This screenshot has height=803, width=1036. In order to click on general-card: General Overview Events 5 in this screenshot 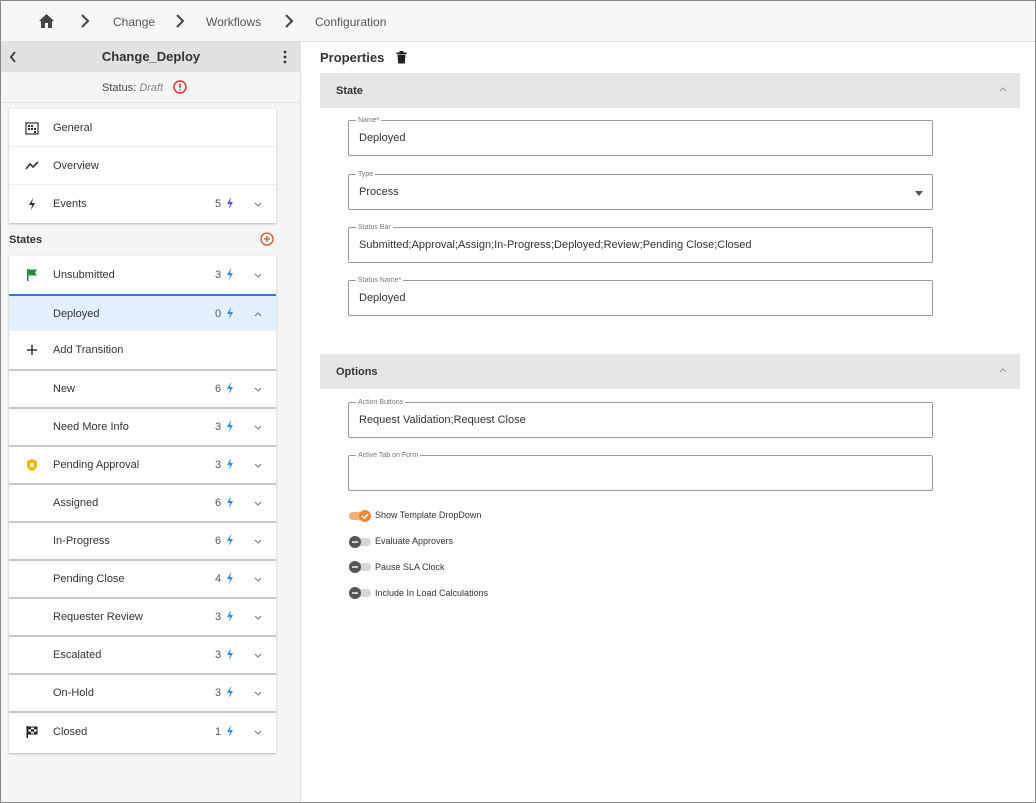, I will do `click(142, 166)`.